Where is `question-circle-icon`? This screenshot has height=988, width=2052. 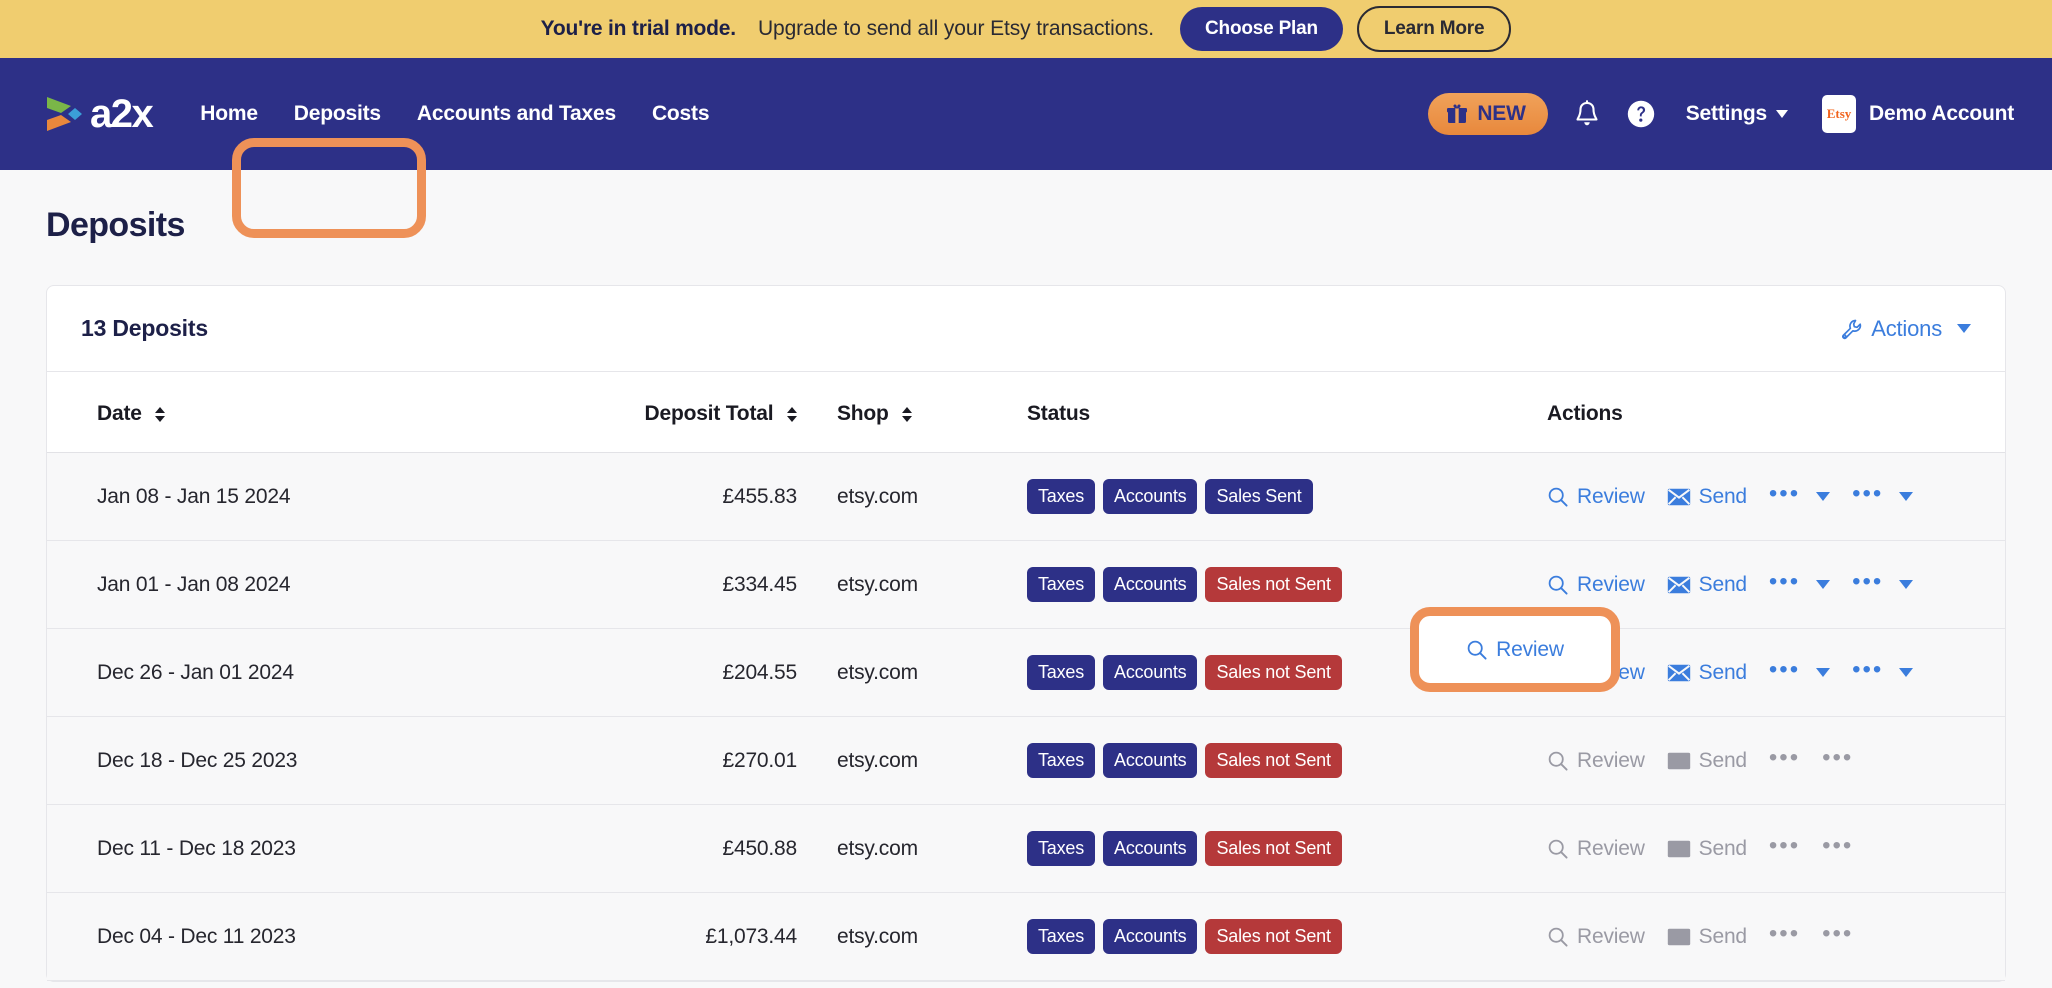
question-circle-icon is located at coordinates (1640, 114).